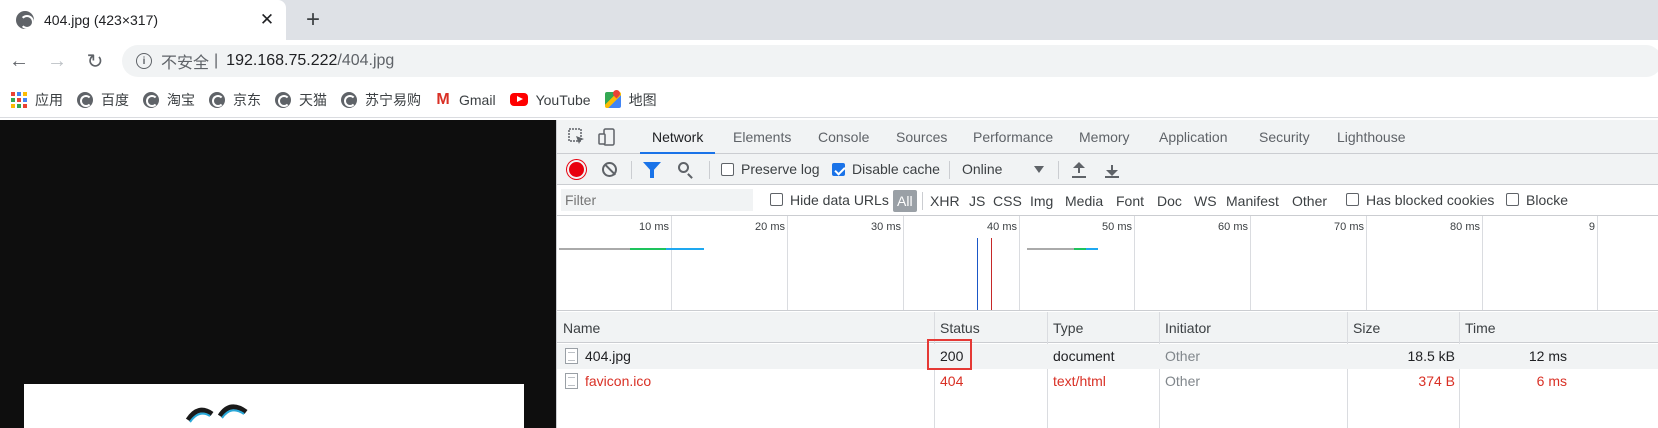  I want to click on bookmark-youtube: YouTube, so click(550, 100).